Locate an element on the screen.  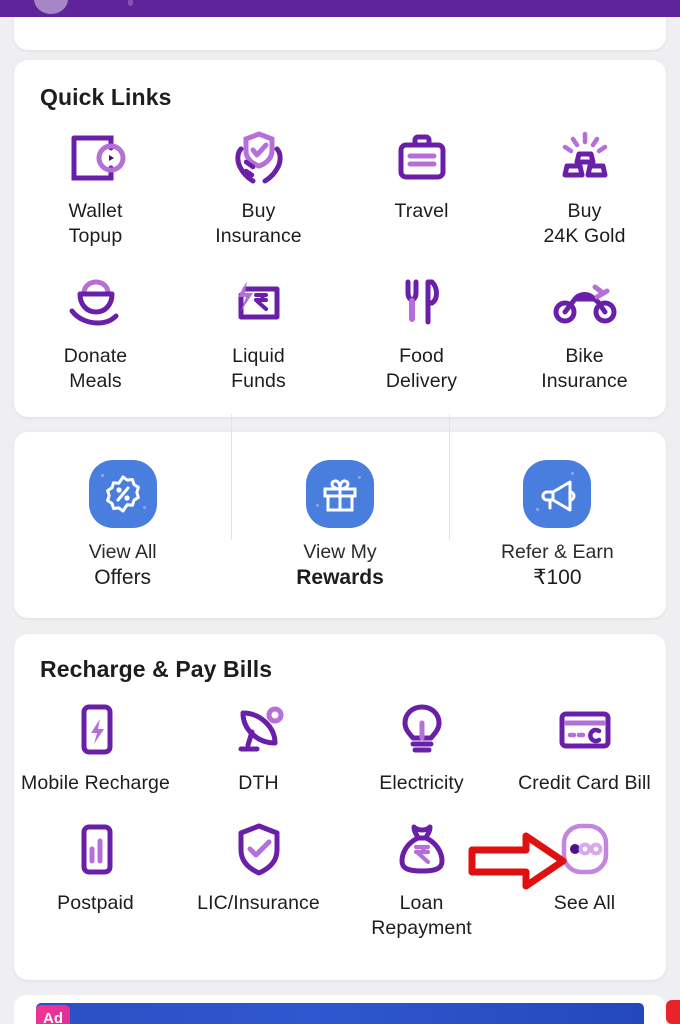
recharge-item-label: Postpaid is located at coordinates (95, 903).